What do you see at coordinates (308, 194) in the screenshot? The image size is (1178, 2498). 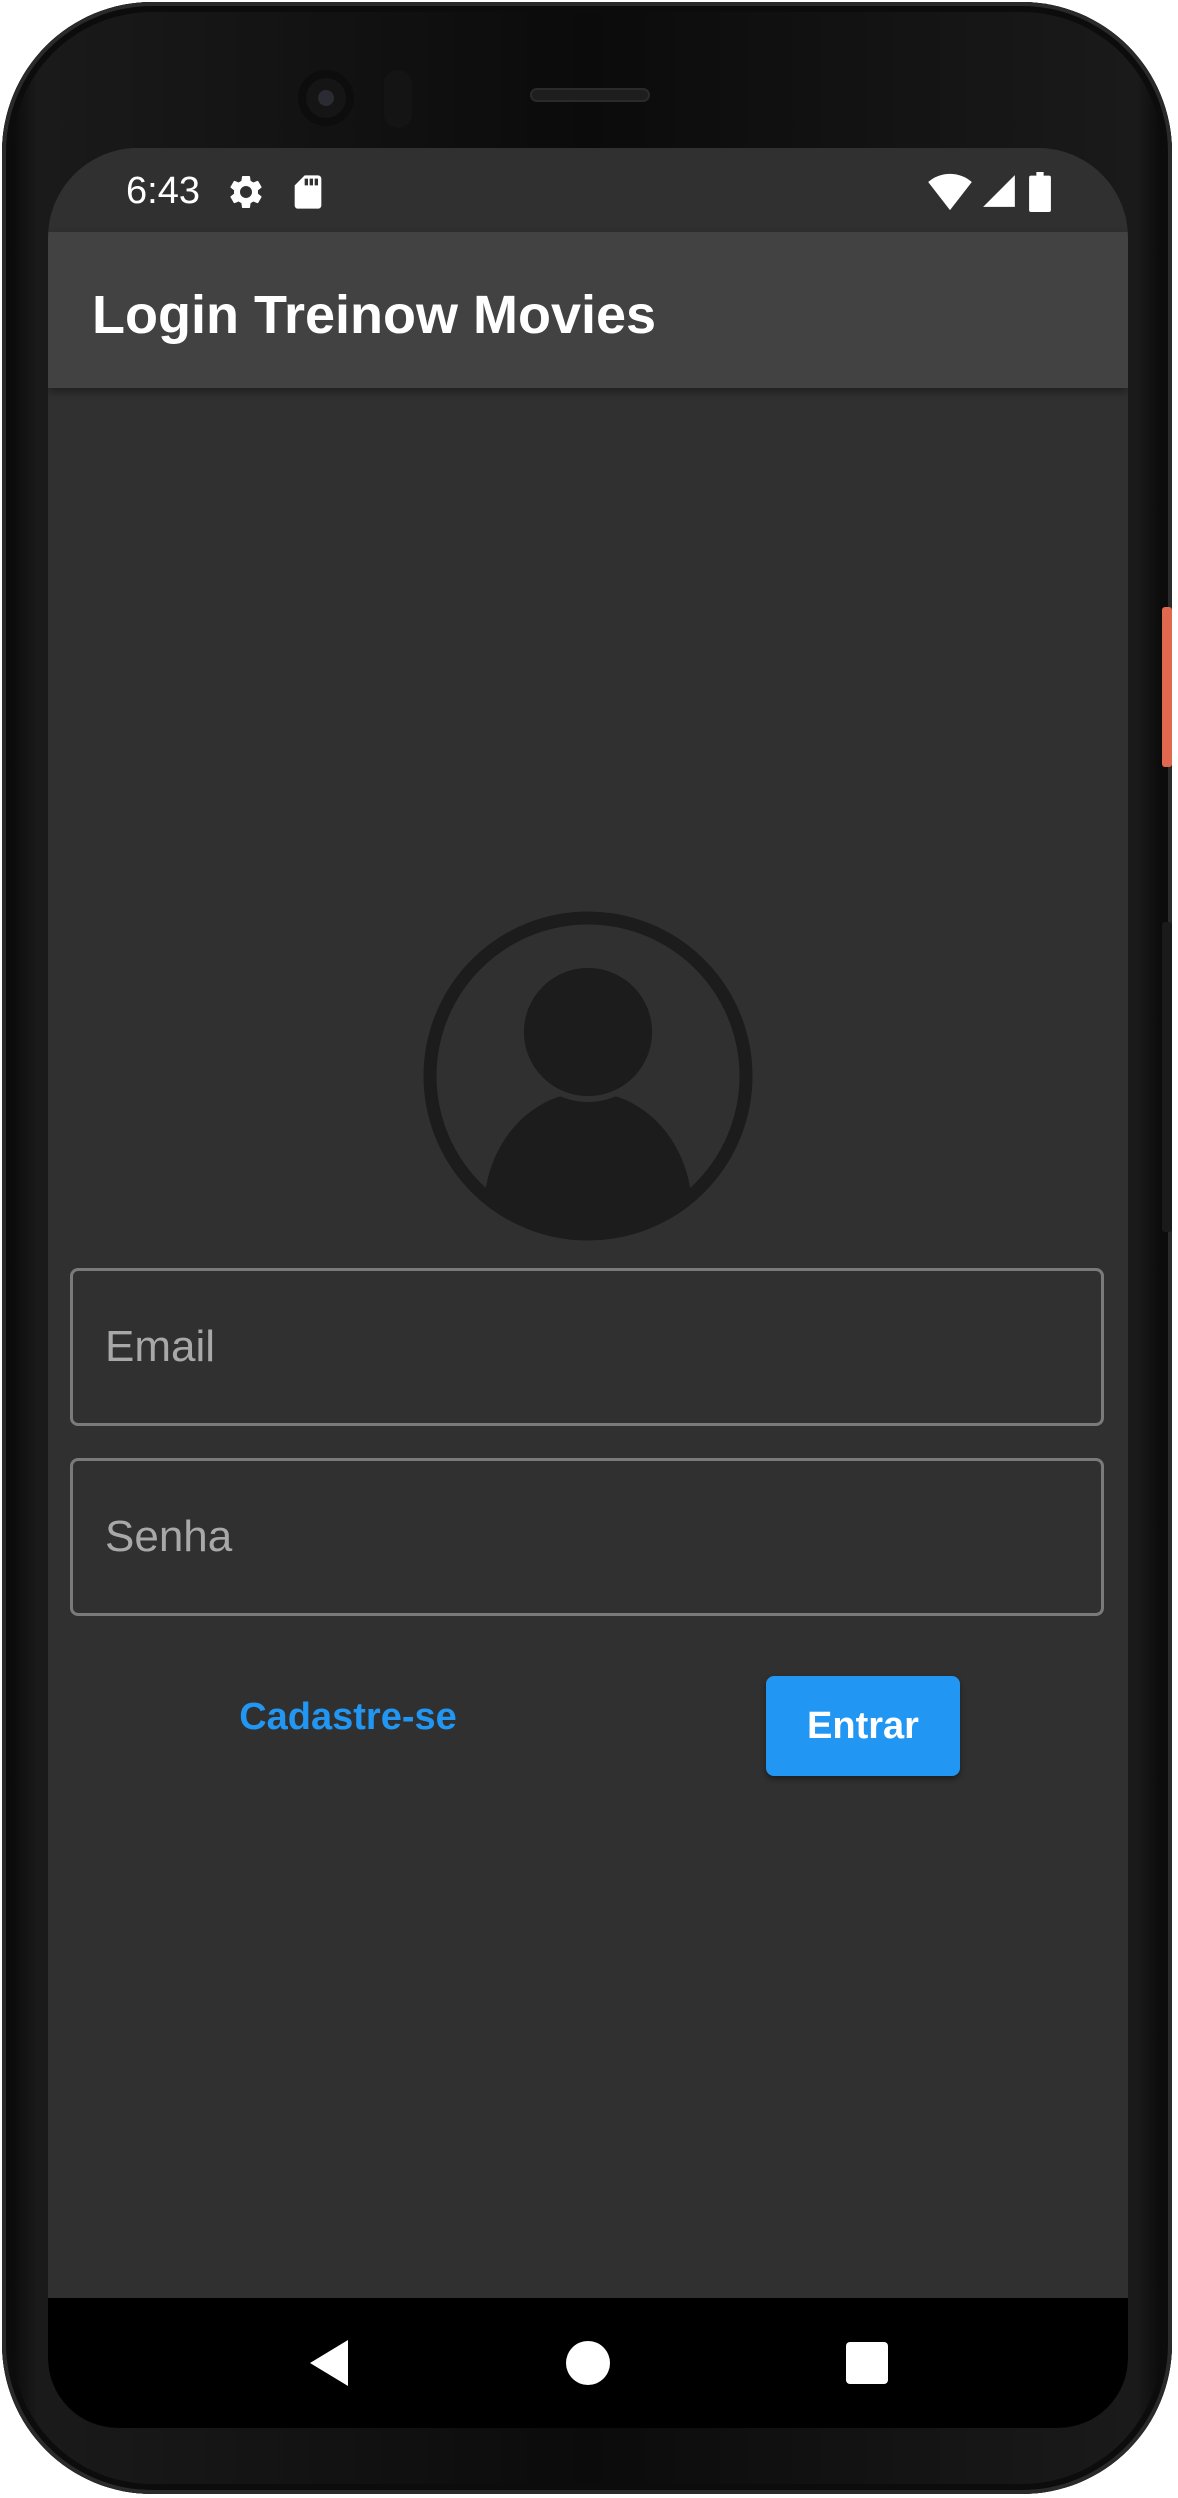 I see `sd-card-icon` at bounding box center [308, 194].